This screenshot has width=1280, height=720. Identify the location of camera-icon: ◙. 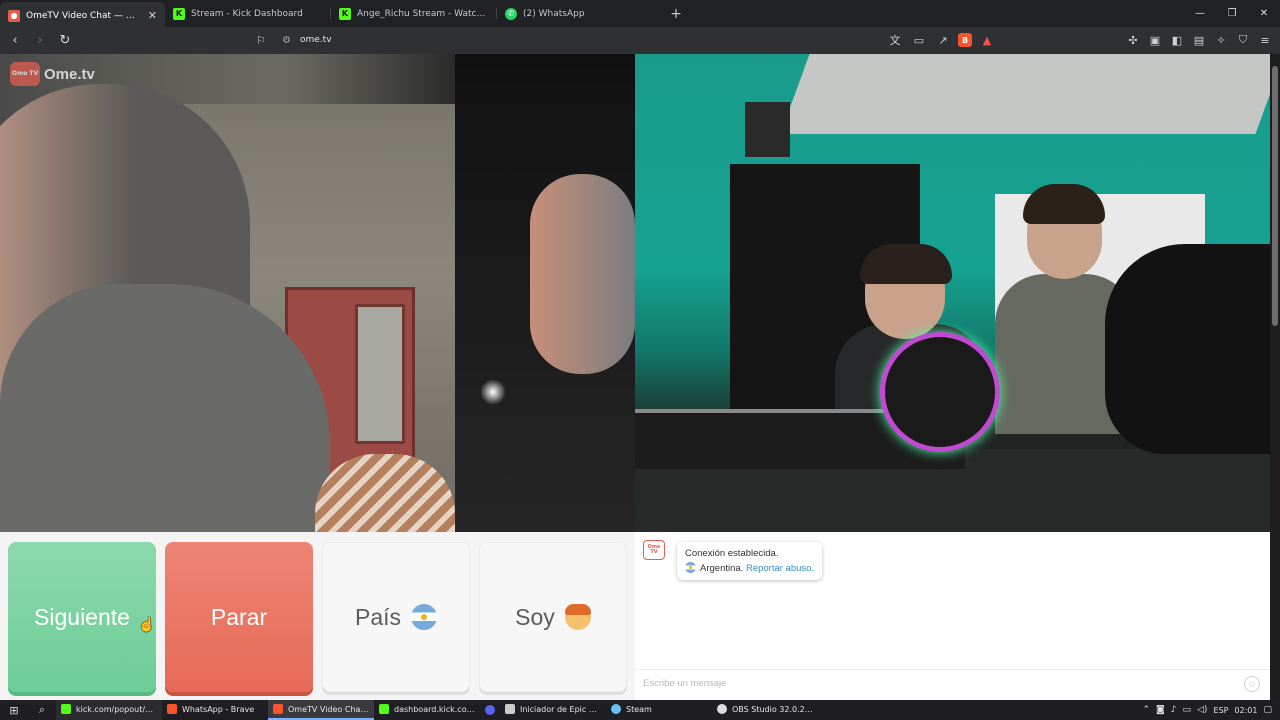
(1160, 710).